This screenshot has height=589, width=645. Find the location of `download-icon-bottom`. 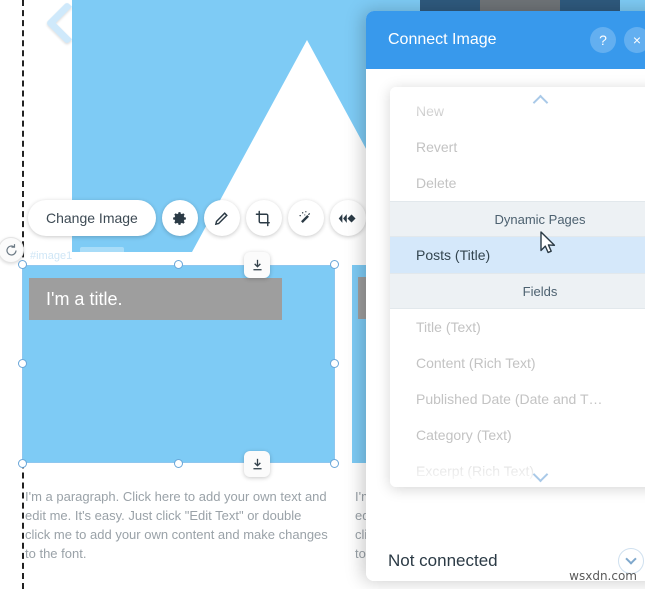

download-icon-bottom is located at coordinates (257, 464).